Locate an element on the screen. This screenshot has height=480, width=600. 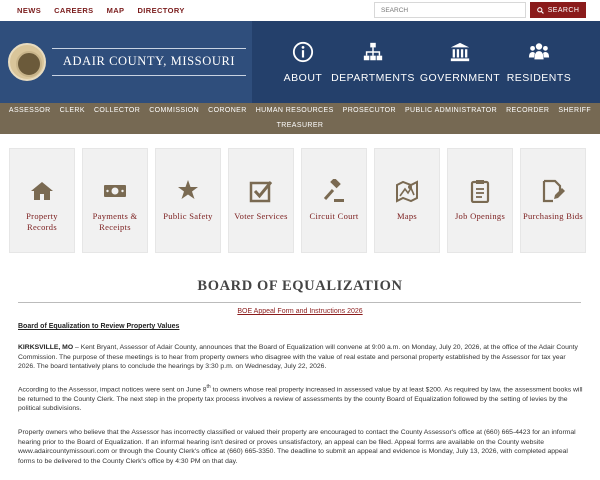
nav-about-label: ABOUT is located at coordinates (303, 78).